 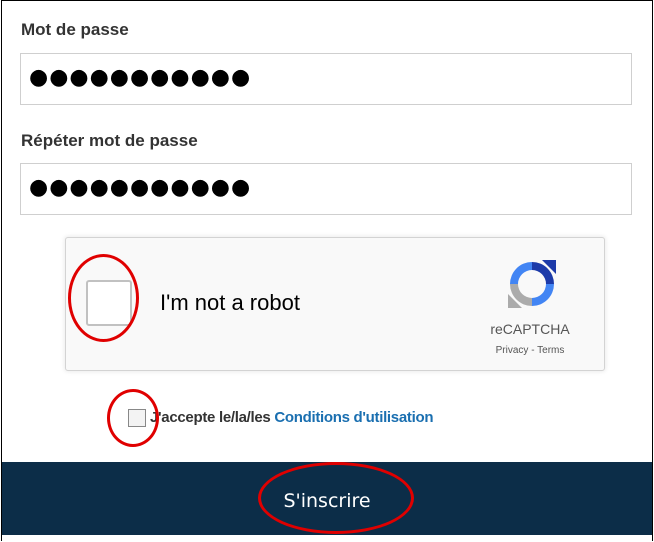 I want to click on terms-prefix: J'accepte le/la/les, so click(x=212, y=417).